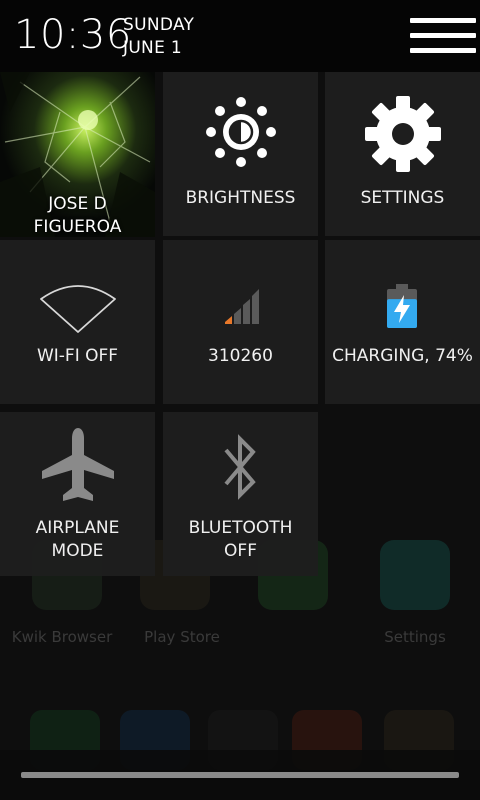 The width and height of the screenshot is (480, 800). Describe the element at coordinates (241, 132) in the screenshot. I see `brightness-icon` at that location.